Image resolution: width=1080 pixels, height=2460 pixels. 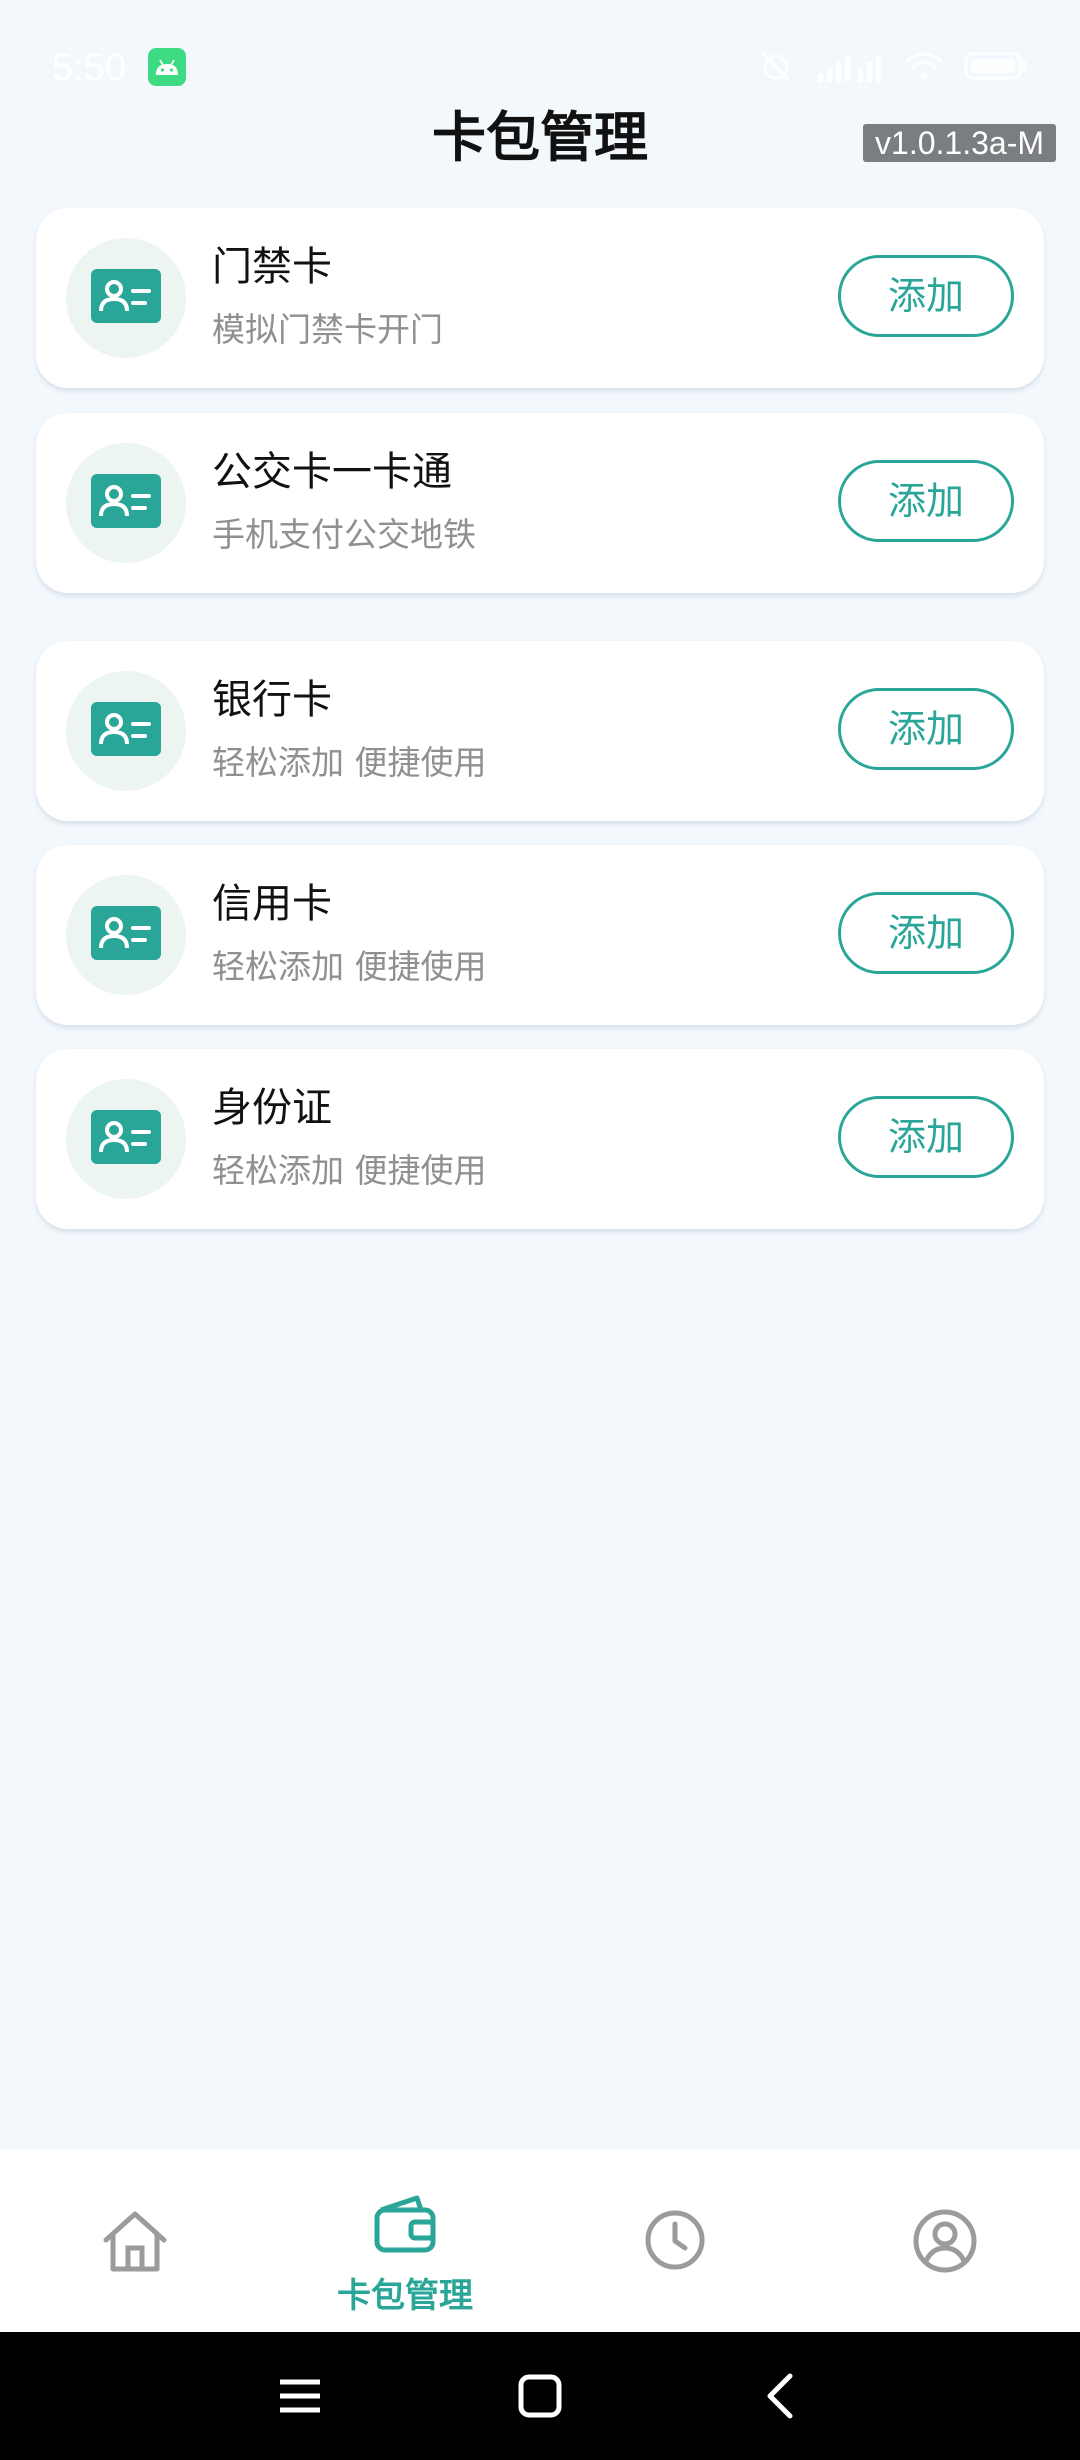 What do you see at coordinates (540, 503) in the screenshot?
I see `card-transit: 公交卡一卡通 手机支付公交地铁 添加` at bounding box center [540, 503].